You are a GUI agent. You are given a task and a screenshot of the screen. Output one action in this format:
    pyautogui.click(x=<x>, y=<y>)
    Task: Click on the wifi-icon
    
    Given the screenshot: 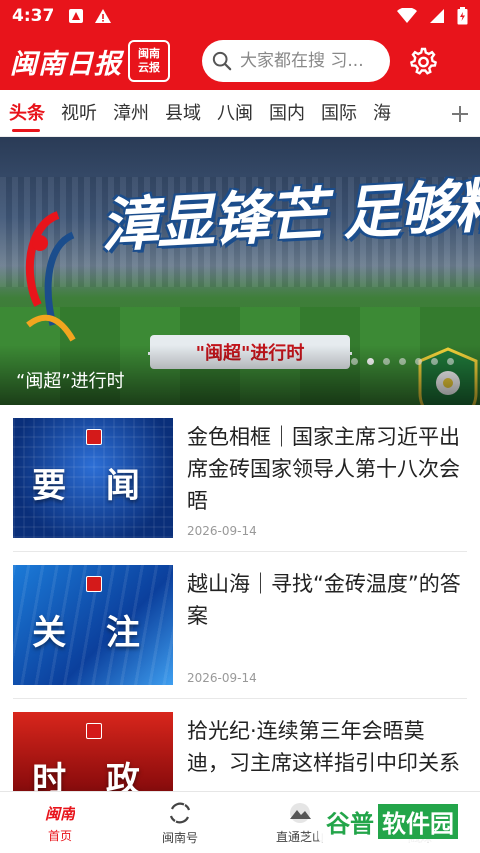 What is the action you would take?
    pyautogui.click(x=407, y=15)
    